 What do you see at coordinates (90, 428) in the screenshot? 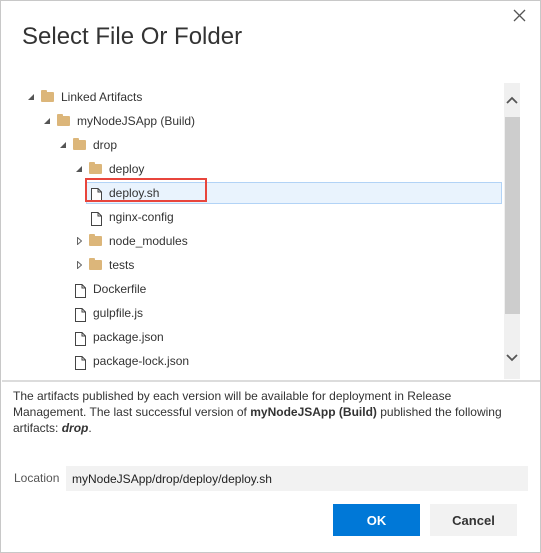
I see `info-text-part: .` at bounding box center [90, 428].